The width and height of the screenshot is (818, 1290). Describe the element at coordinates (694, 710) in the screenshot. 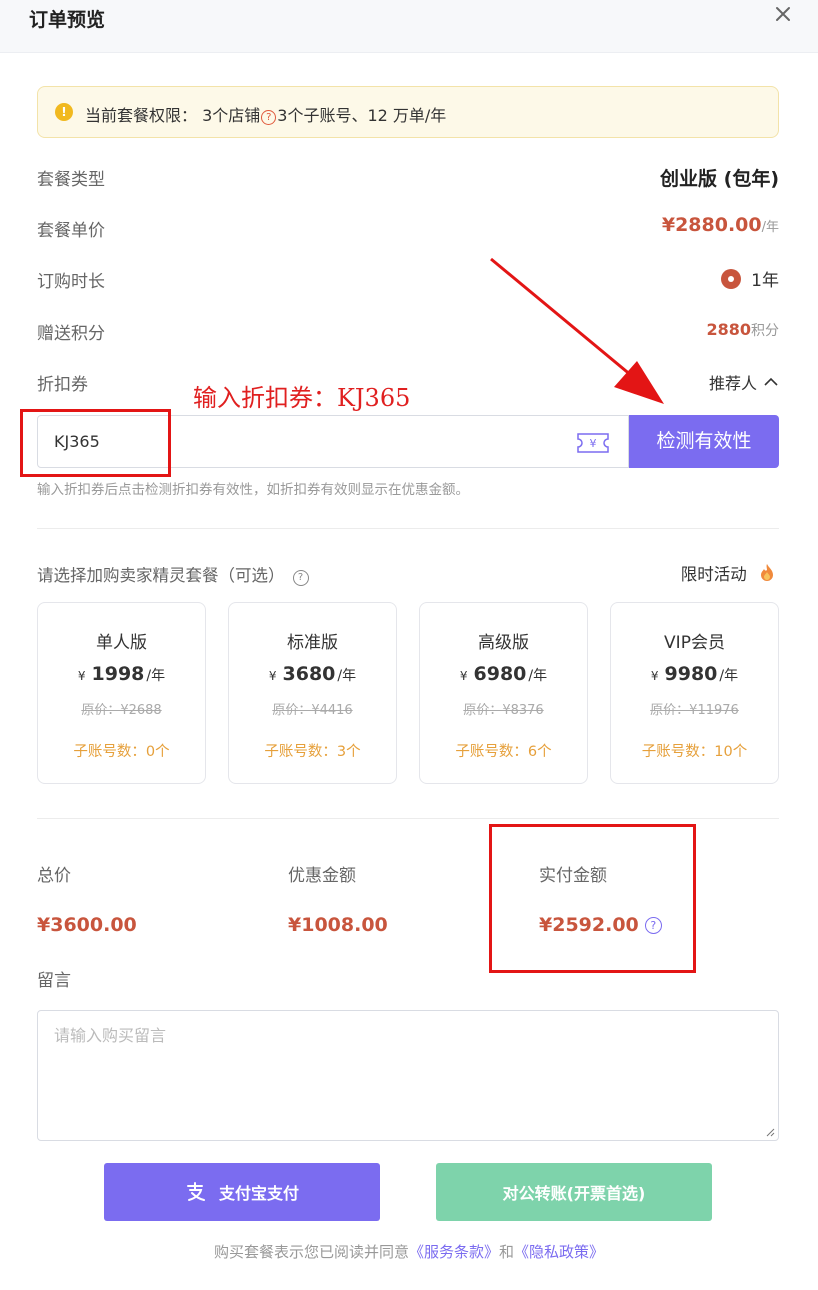

I see `addon-card-original-price: 原价：¥11976` at that location.